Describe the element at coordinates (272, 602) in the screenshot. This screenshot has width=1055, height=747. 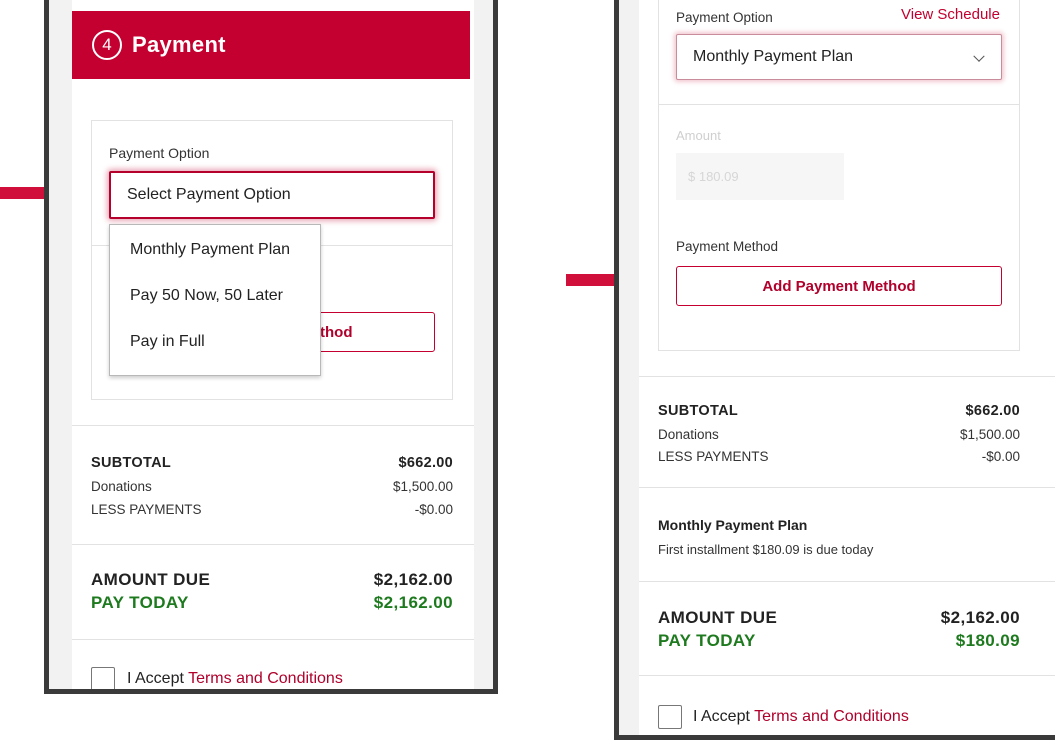
I see `pay-today-row: PAY TODAY $2,162.00` at that location.